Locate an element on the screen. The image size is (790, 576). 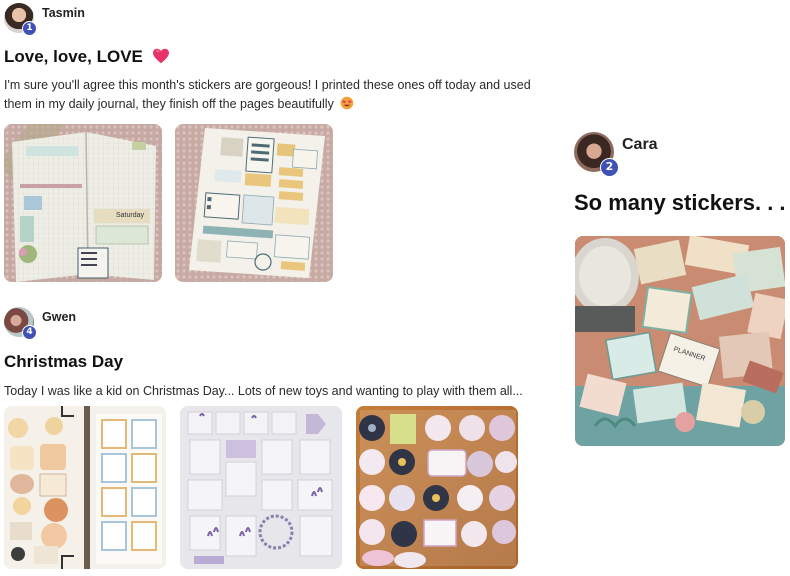
rank-badge: 4 is located at coordinates (29, 332).